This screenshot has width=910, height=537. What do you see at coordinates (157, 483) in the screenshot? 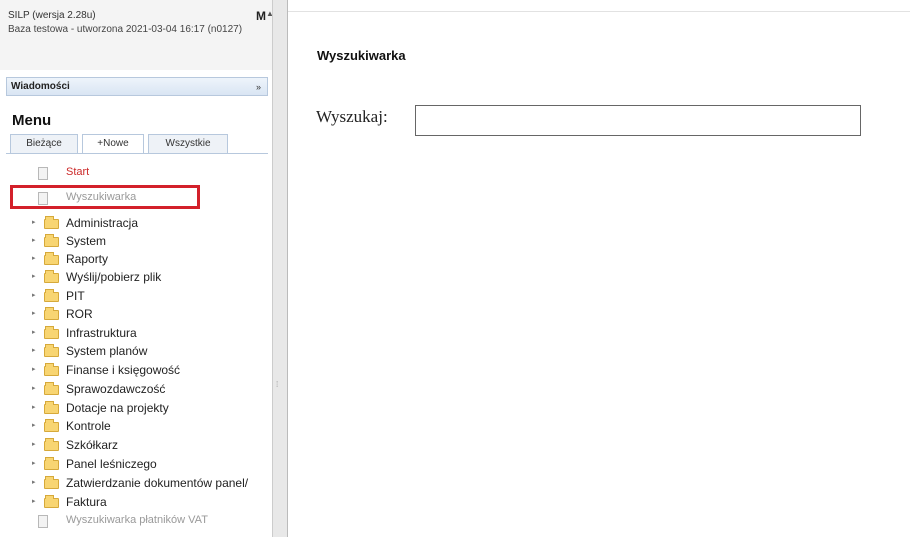
I see `menu-item-label: Zatwierdzanie dokumentów panel/` at bounding box center [157, 483].